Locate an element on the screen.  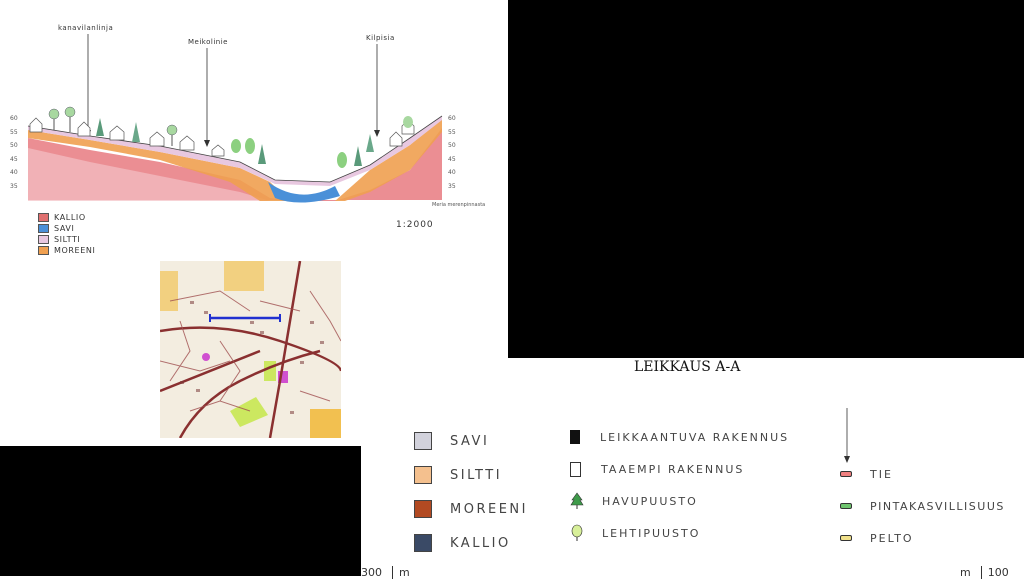
small-legend-item: KALLIO is located at coordinates (66, 217).